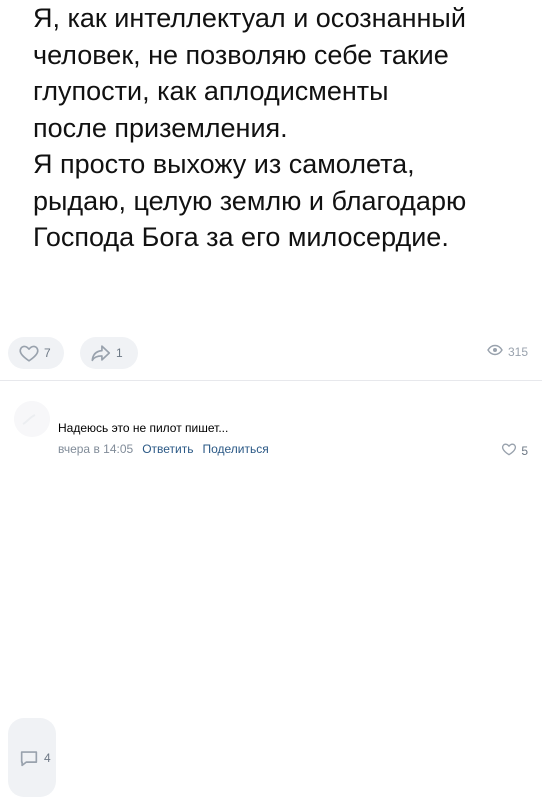  Describe the element at coordinates (224, 164) in the screenshot. I see `post-text-line: Я просто выхожу из самолета,` at that location.